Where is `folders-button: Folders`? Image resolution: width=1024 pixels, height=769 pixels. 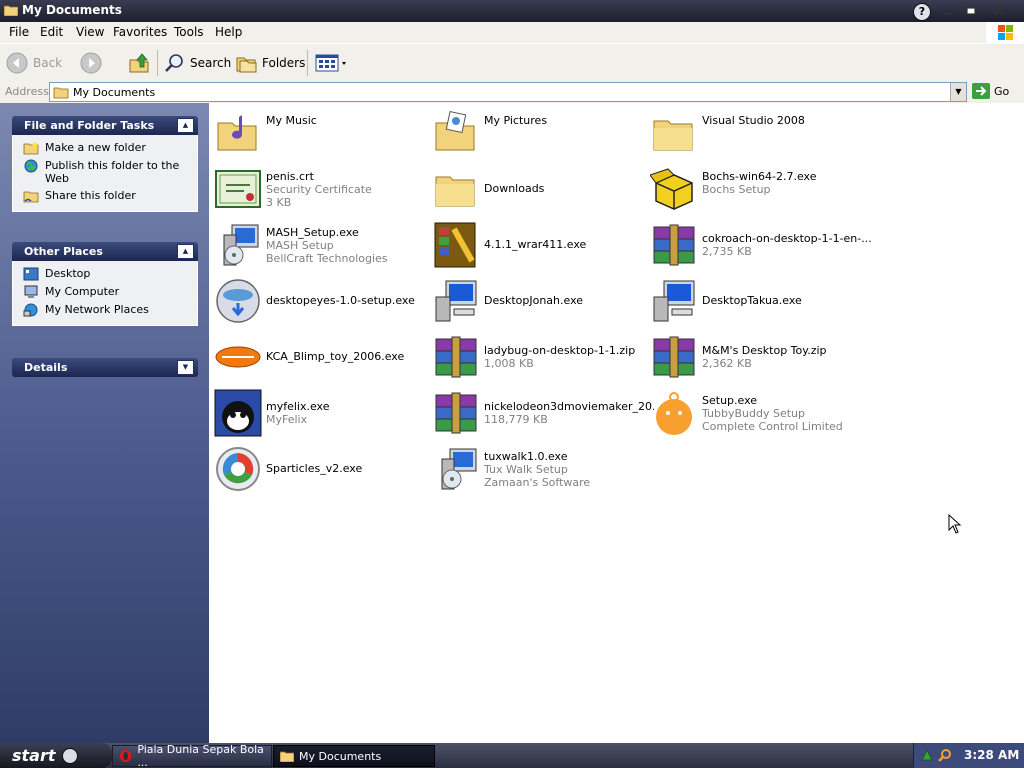
folders-button: Folders is located at coordinates (270, 63).